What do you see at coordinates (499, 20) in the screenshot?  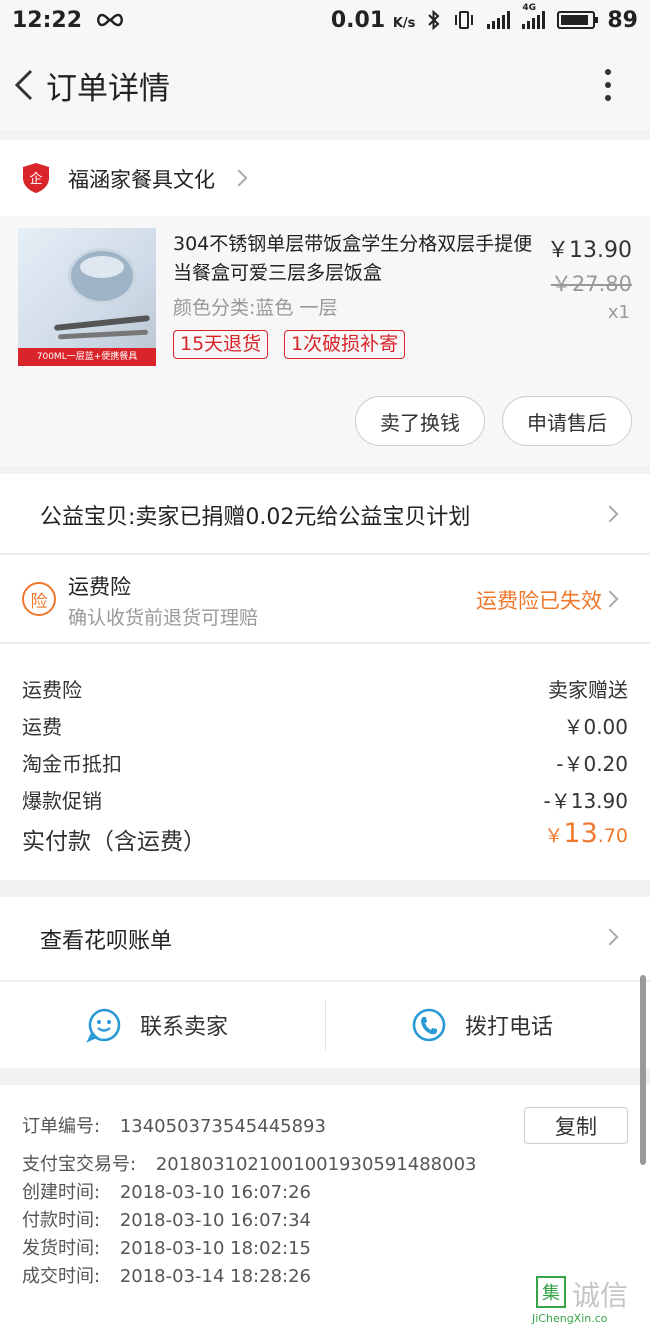 I see `signal-icon` at bounding box center [499, 20].